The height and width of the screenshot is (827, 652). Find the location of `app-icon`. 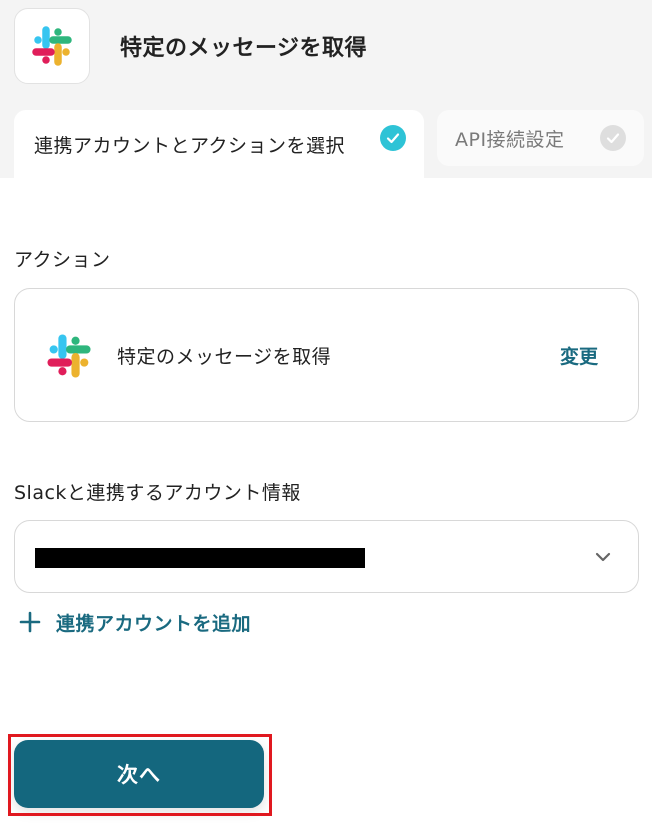

app-icon is located at coordinates (52, 46).